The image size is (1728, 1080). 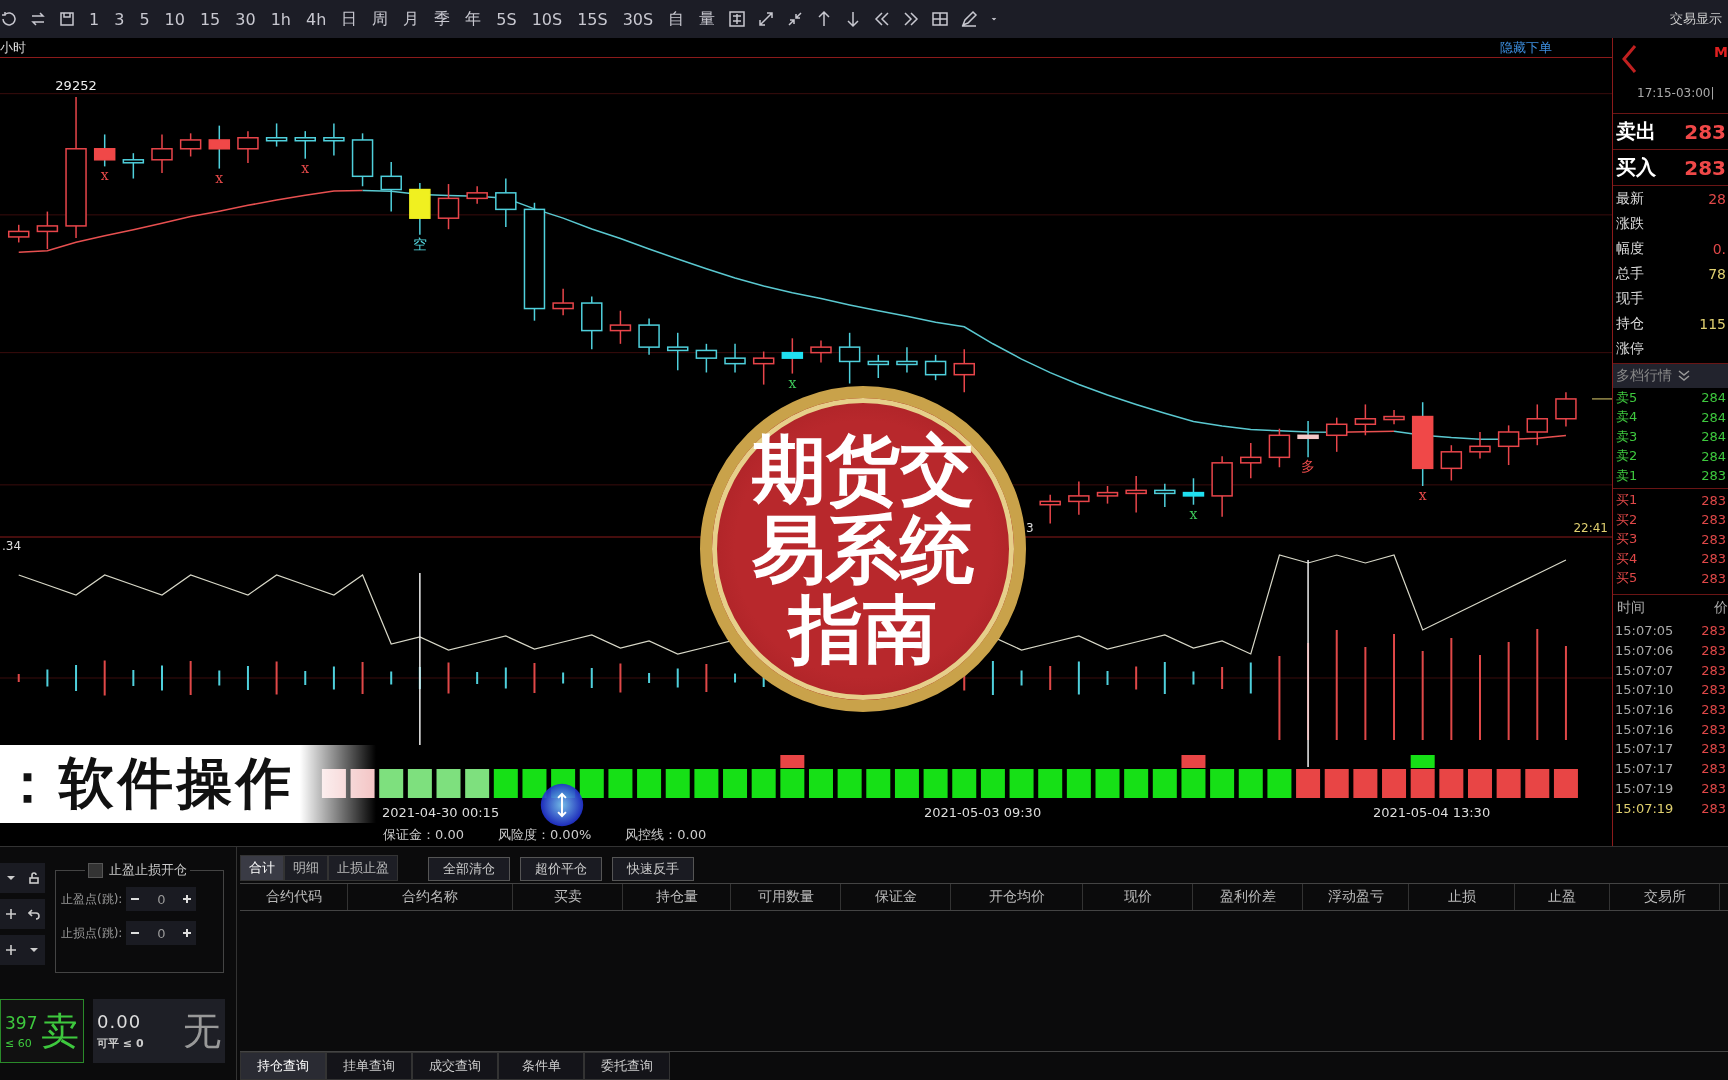 I want to click on period-button: 月, so click(x=411, y=19).